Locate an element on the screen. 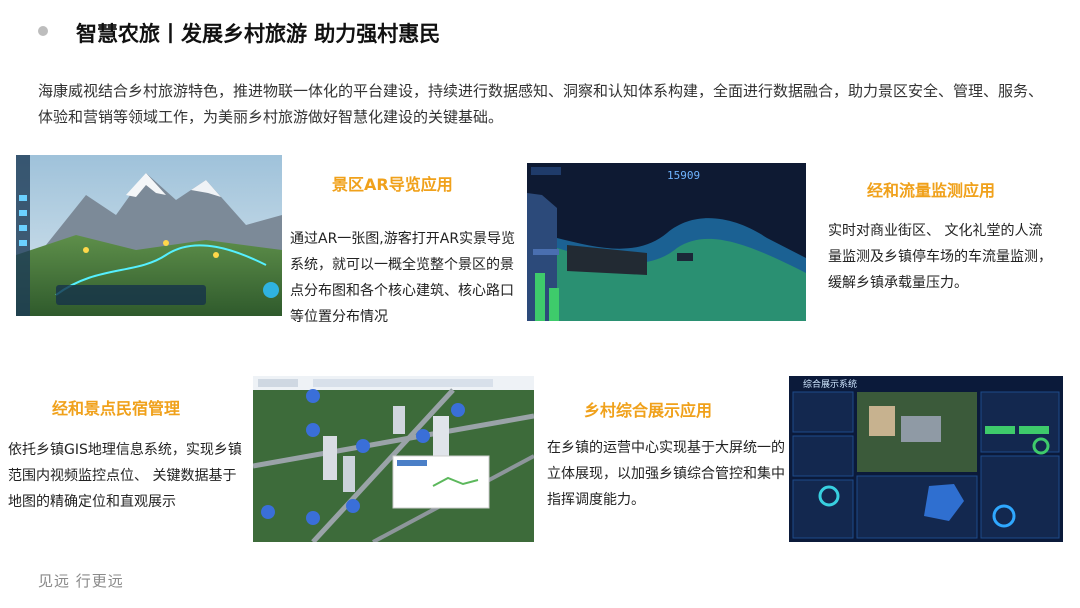 The height and width of the screenshot is (608, 1080). flow-counter: 15909 is located at coordinates (683, 175).